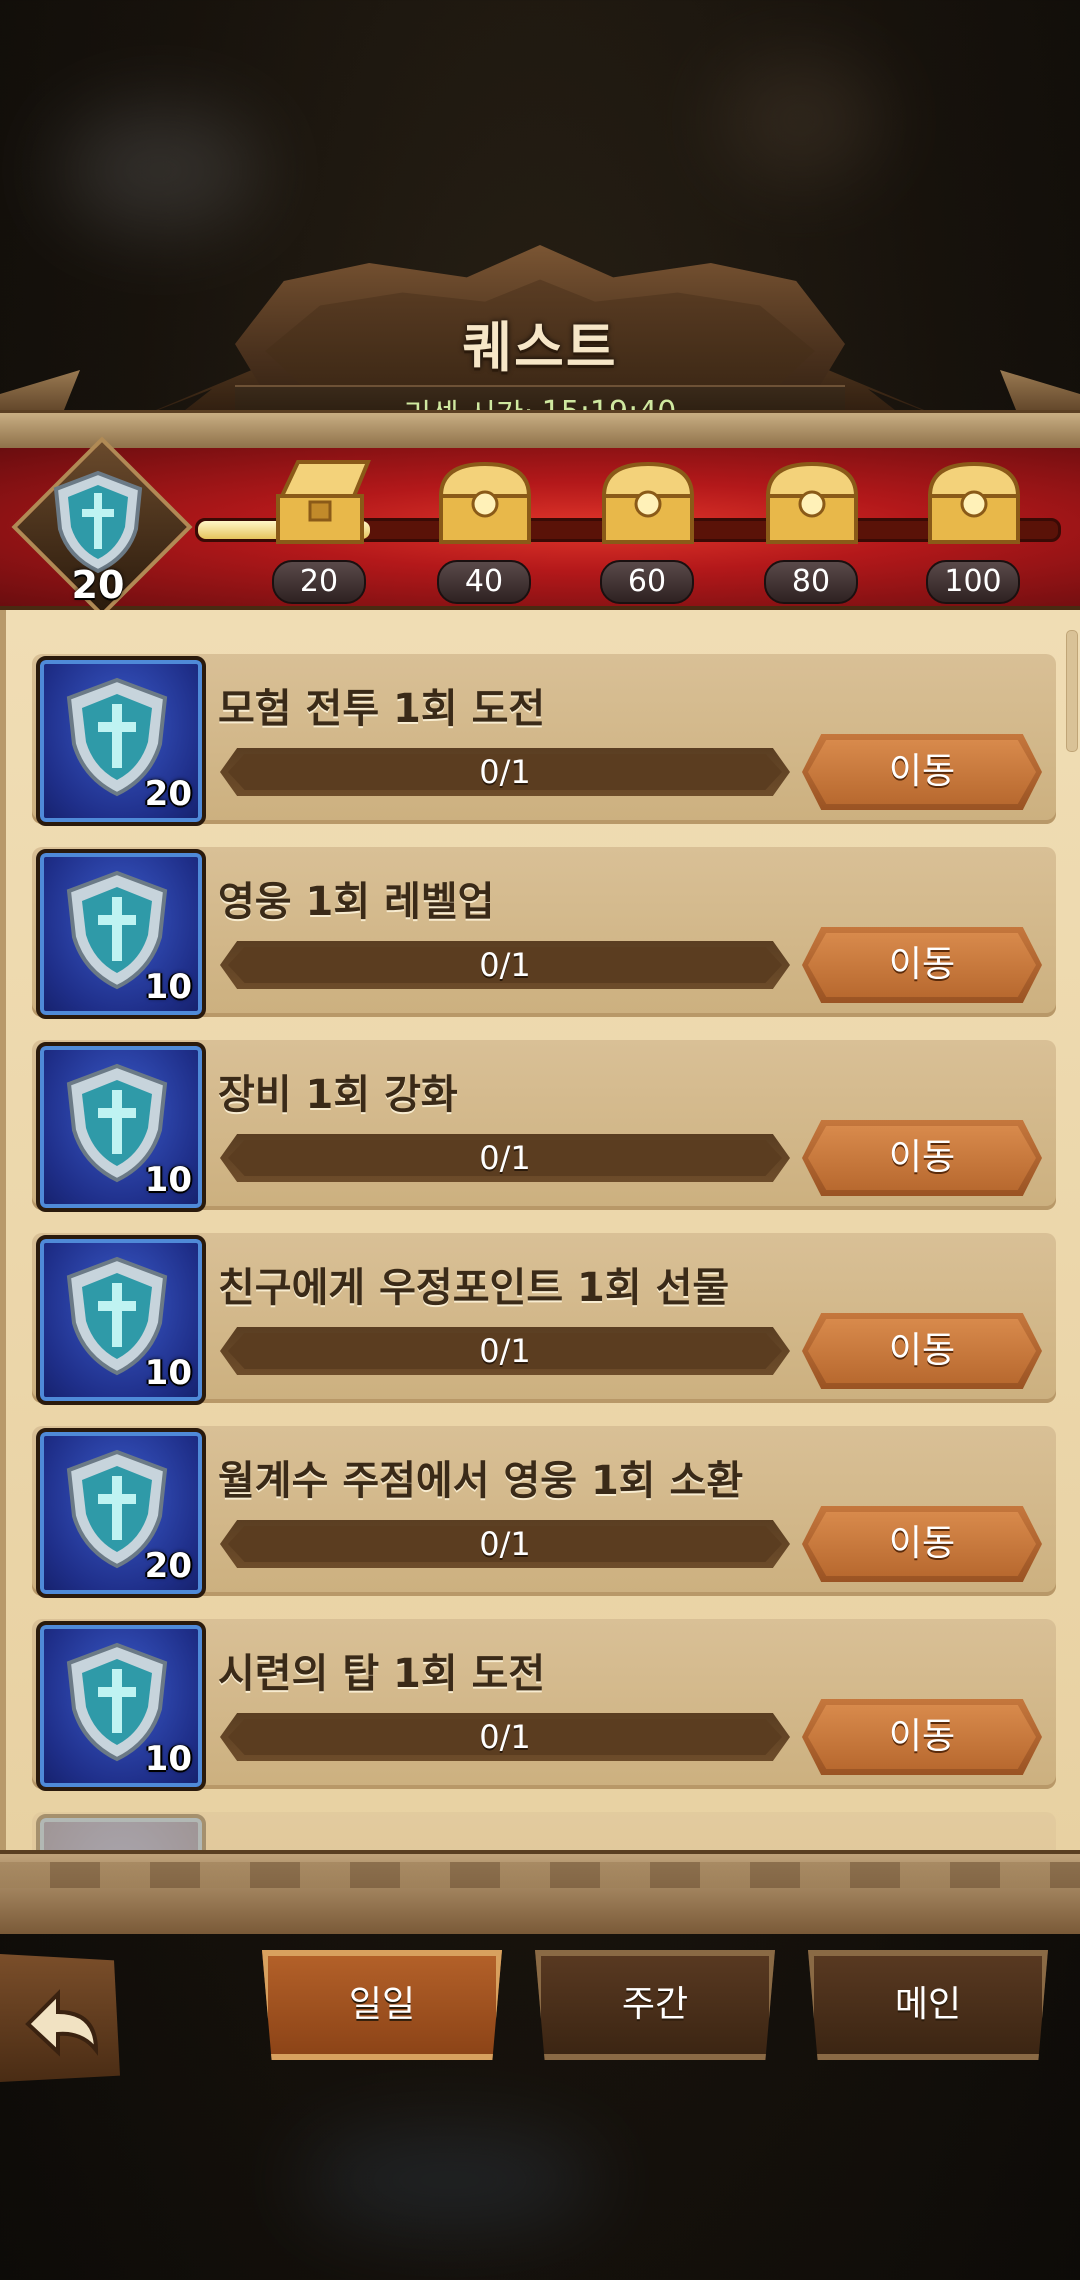 The width and height of the screenshot is (1080, 2280). What do you see at coordinates (98, 585) in the screenshot?
I see `level-value: 20` at bounding box center [98, 585].